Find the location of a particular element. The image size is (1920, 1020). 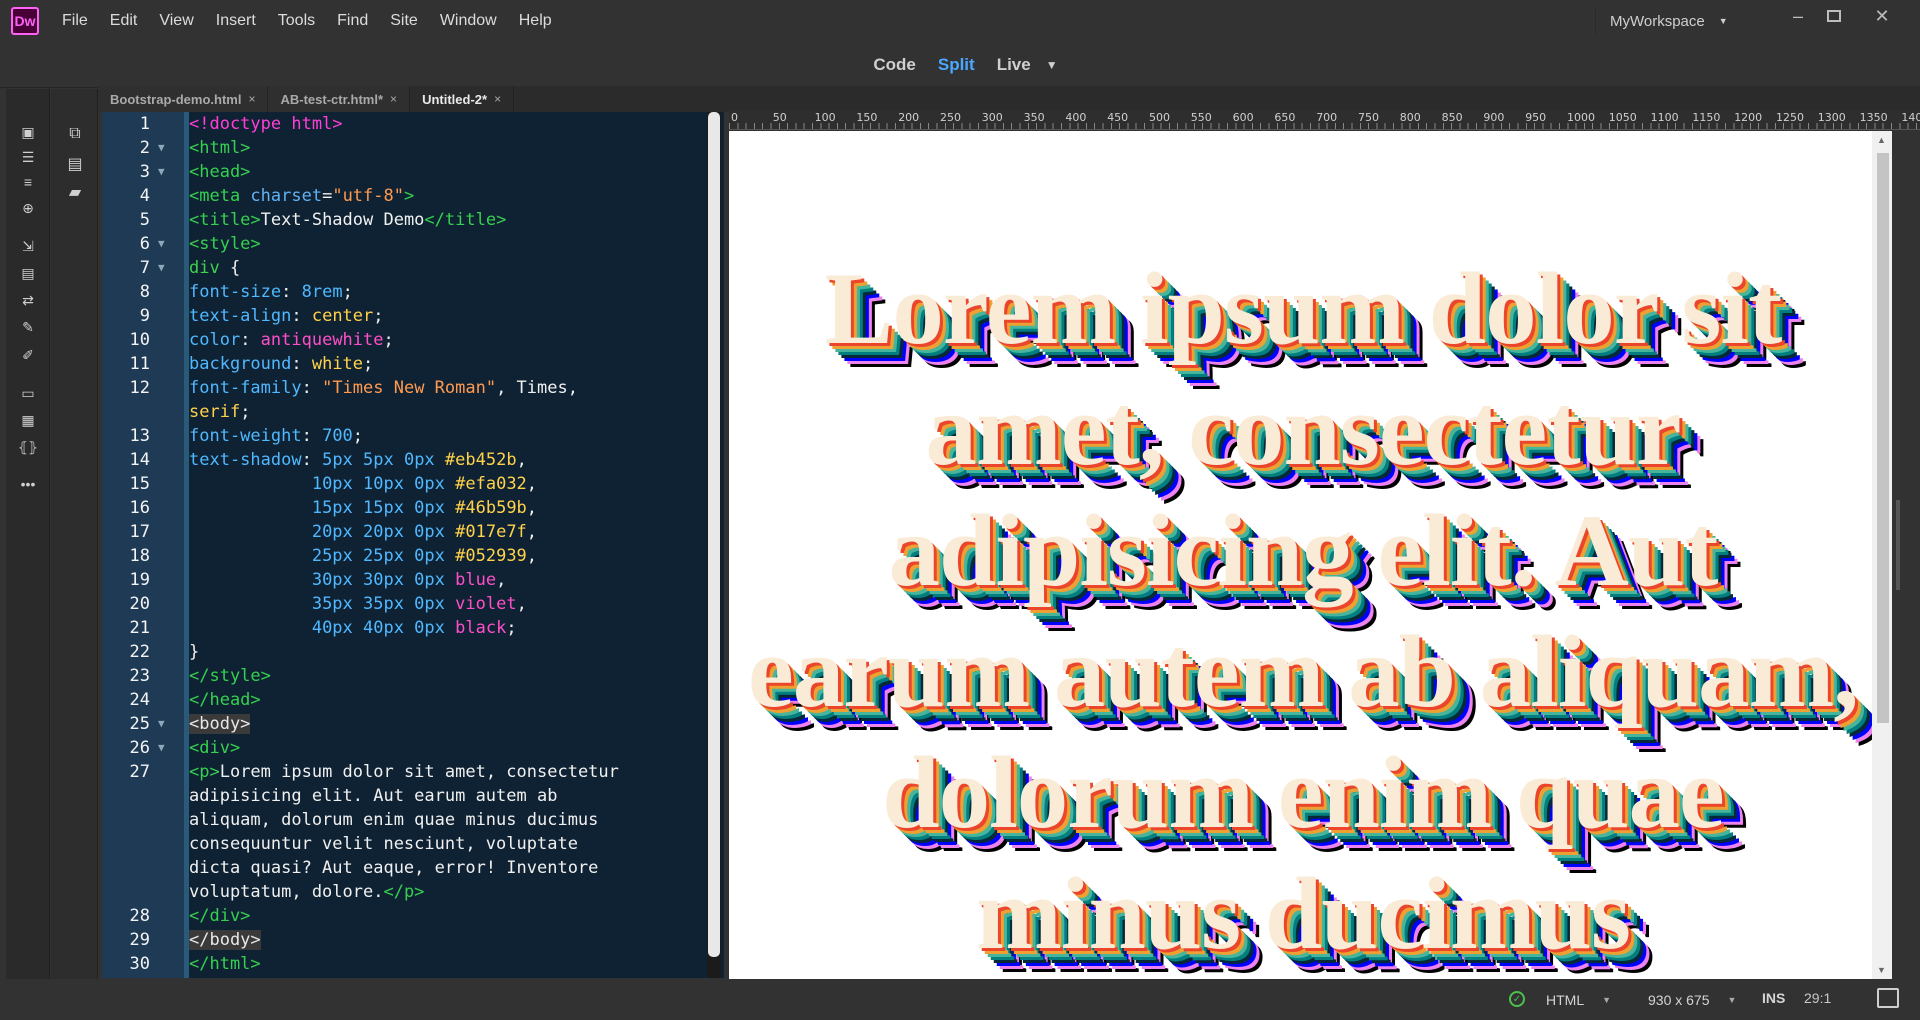

dom-tree-icon: ⧉ is located at coordinates (75, 134).